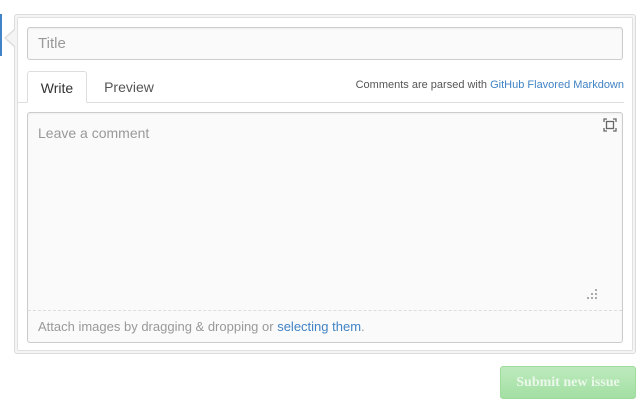 Image resolution: width=642 pixels, height=407 pixels. What do you see at coordinates (319, 326) in the screenshot?
I see `select-files-link: selecting them` at bounding box center [319, 326].